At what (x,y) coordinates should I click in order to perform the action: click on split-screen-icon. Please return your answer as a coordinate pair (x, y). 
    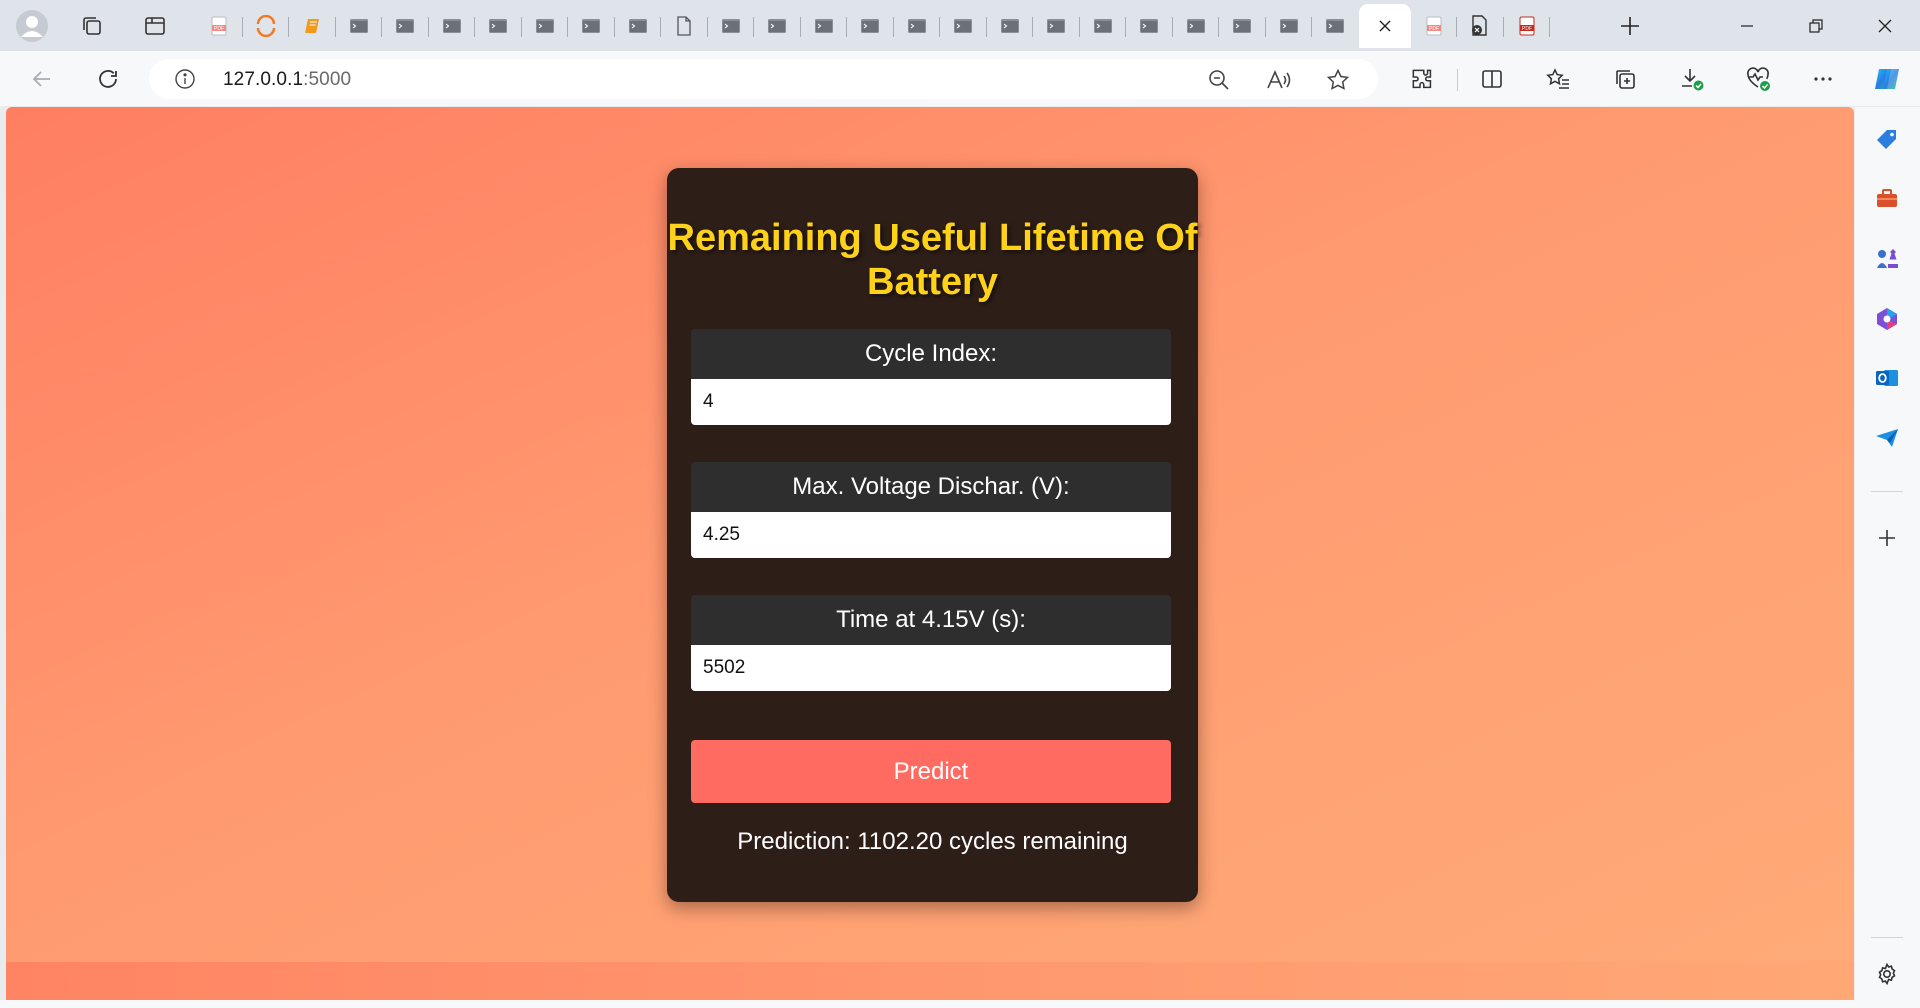
    Looking at the image, I should click on (1492, 79).